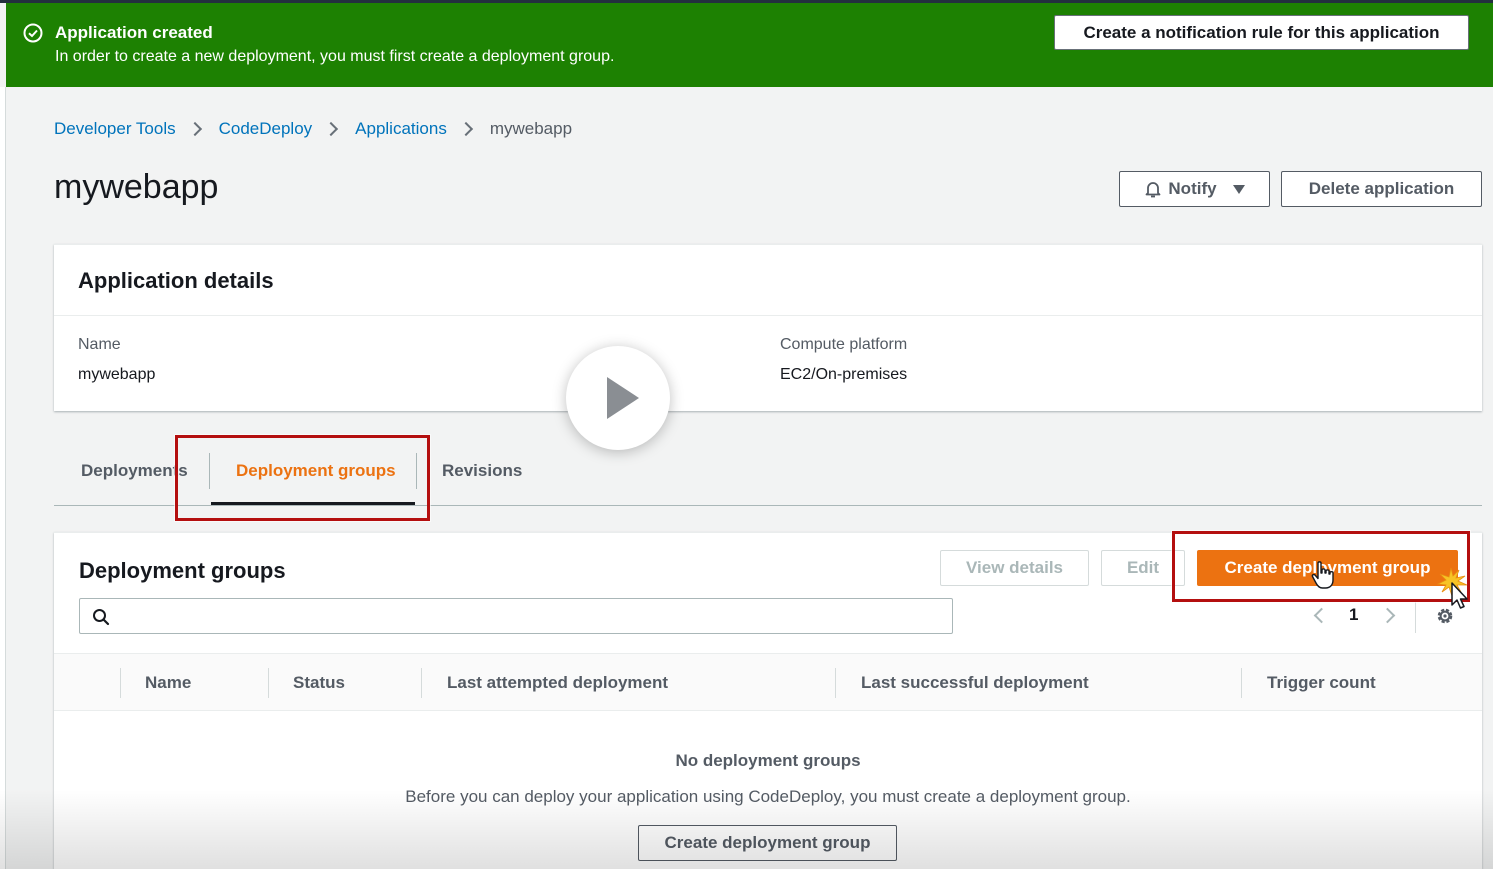  I want to click on tab-deployment-groups: Deployment groups, so click(316, 471).